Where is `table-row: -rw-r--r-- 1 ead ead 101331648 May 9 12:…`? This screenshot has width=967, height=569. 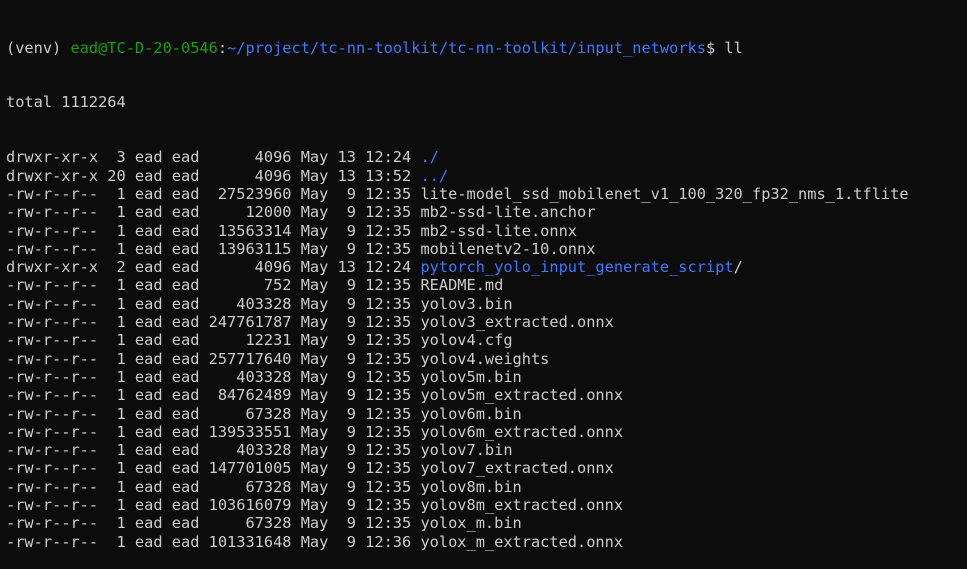
table-row: -rw-r--r-- 1 ead ead 101331648 May 9 12:… is located at coordinates (486, 542).